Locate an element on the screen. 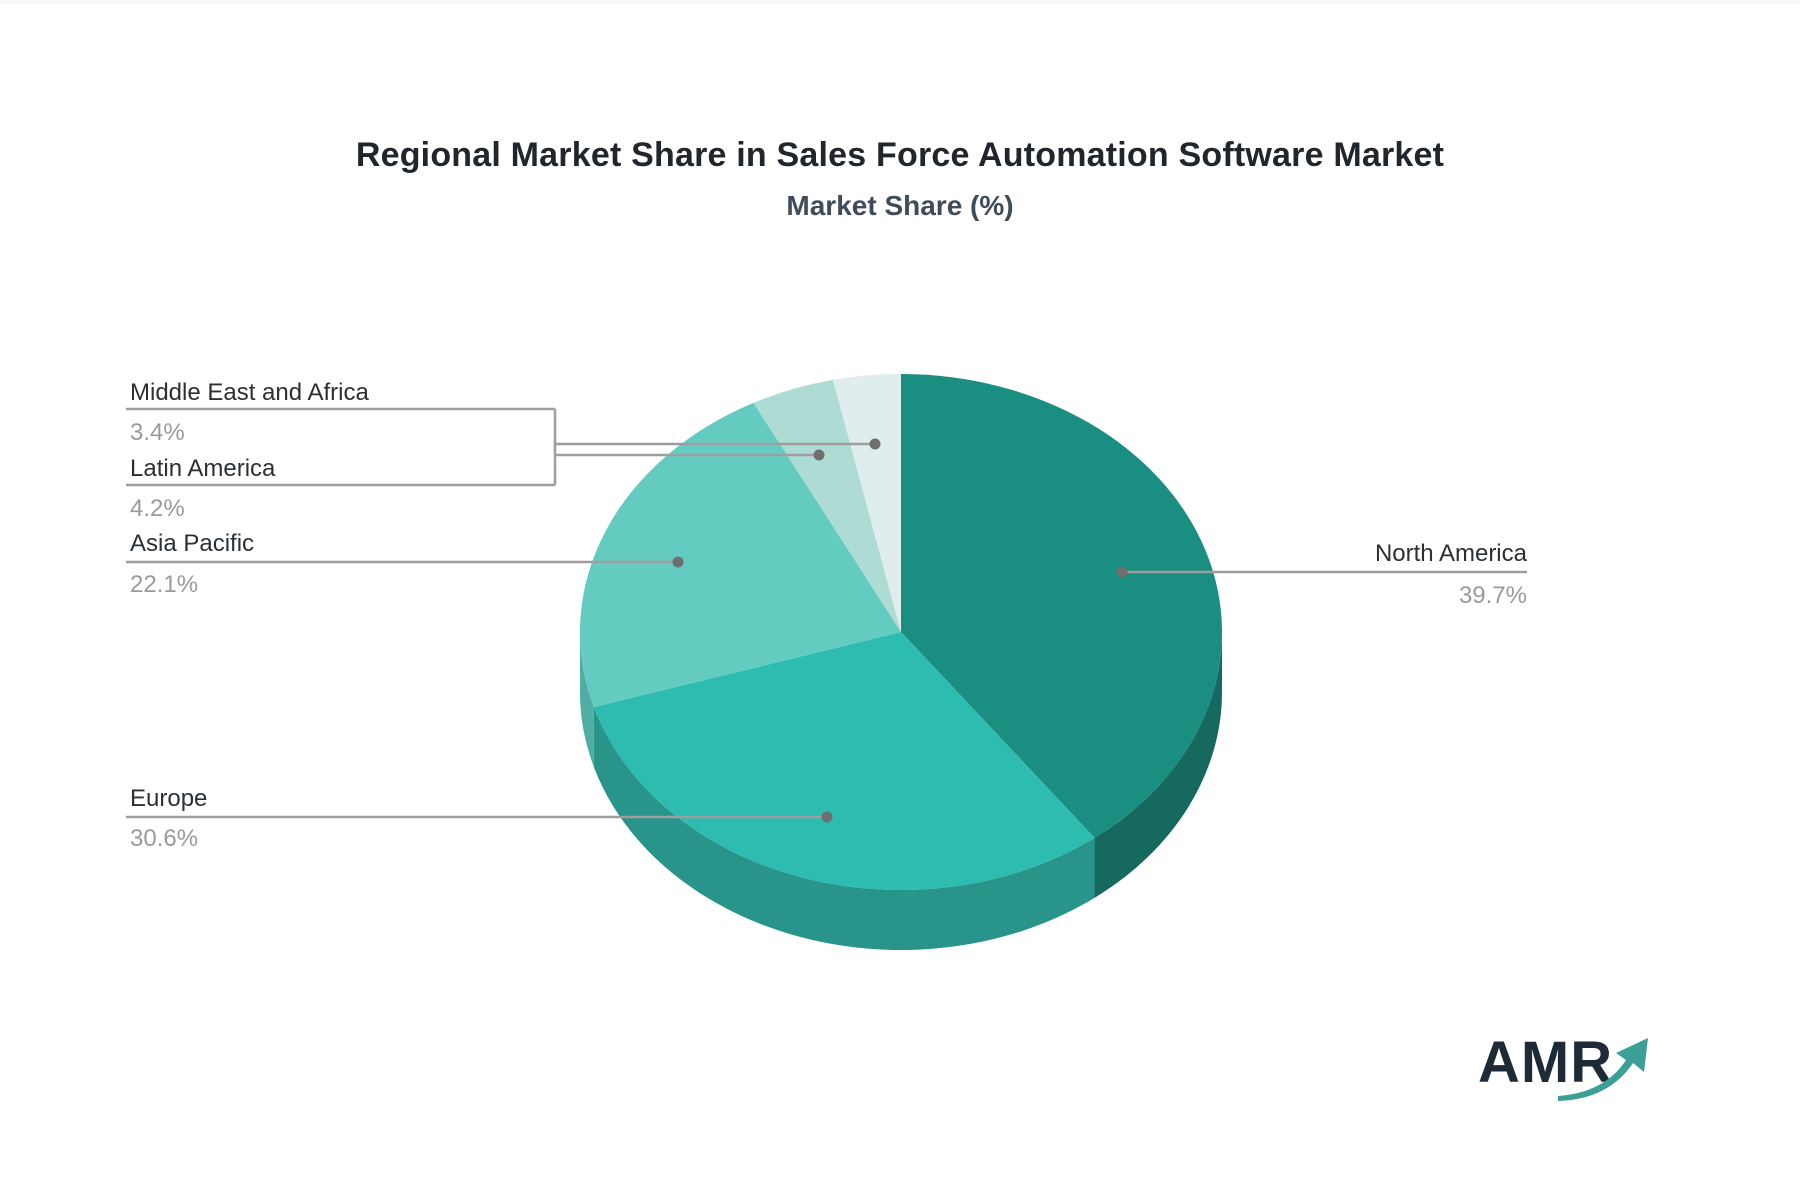 This screenshot has height=1196, width=1800. slice-value-middle-east-and-africa: 3.4% is located at coordinates (157, 432).